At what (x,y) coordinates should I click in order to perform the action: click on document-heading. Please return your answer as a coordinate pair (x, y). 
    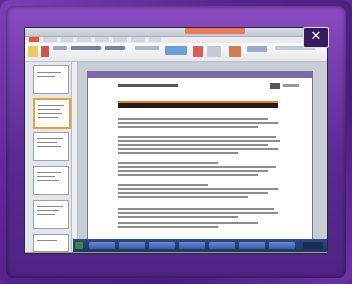
    Looking at the image, I should click on (148, 85).